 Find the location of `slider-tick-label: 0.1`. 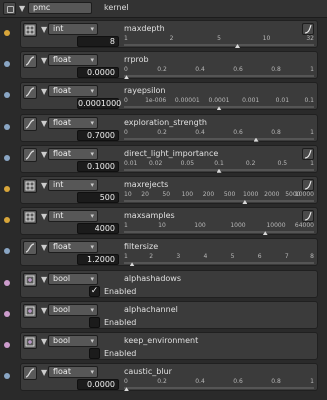

slider-tick-label: 0.1 is located at coordinates (219, 163).